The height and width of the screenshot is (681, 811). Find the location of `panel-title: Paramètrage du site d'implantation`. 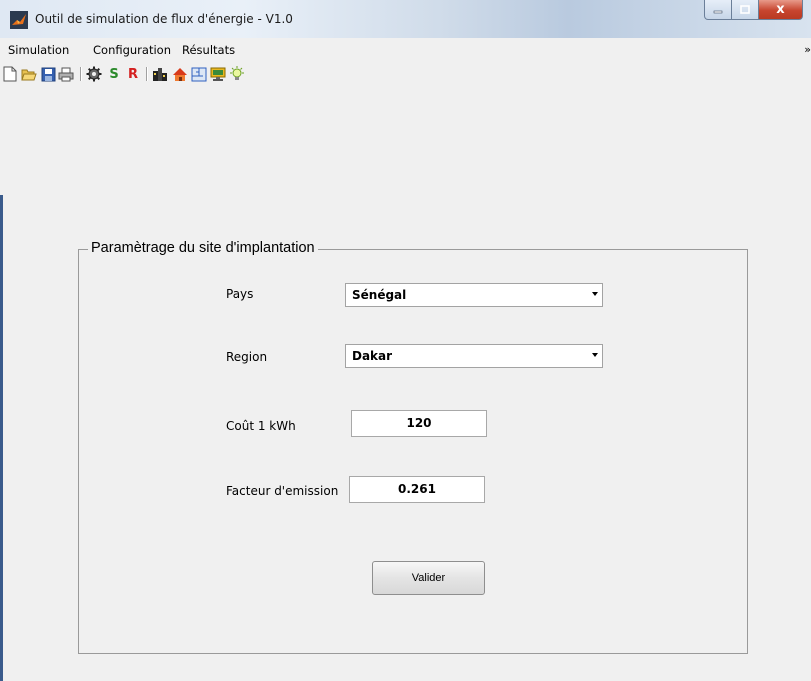

panel-title: Paramètrage du site d'implantation is located at coordinates (203, 248).